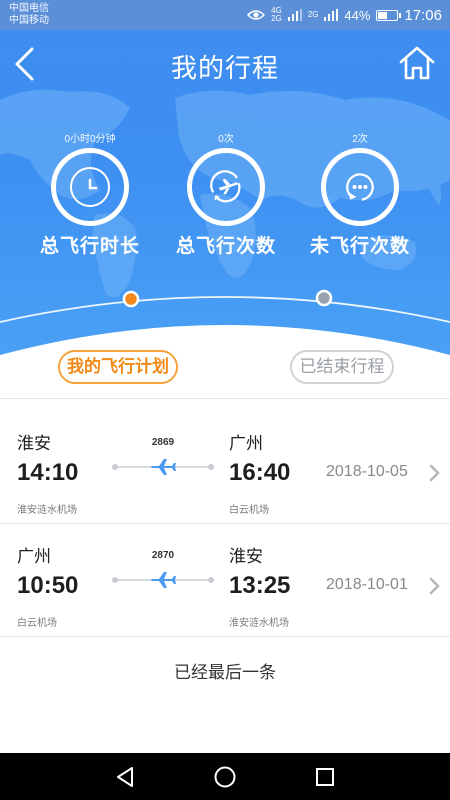 The width and height of the screenshot is (450, 800). What do you see at coordinates (389, 15) in the screenshot?
I see `battery-icon` at bounding box center [389, 15].